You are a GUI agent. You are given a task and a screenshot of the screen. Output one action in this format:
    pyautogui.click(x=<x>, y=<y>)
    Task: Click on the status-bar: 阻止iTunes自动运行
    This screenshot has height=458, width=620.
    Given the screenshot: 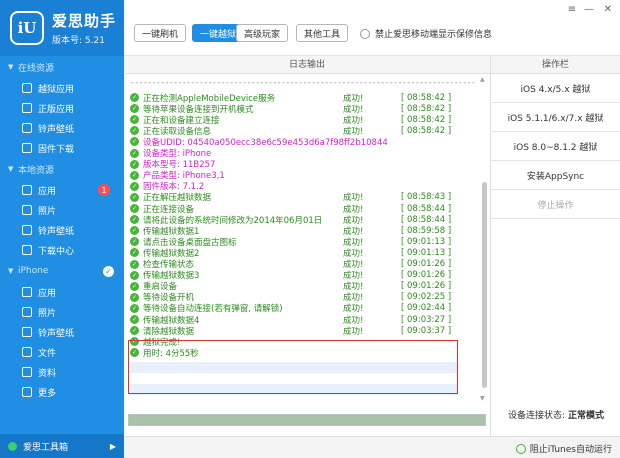 What is the action you would take?
    pyautogui.click(x=372, y=447)
    